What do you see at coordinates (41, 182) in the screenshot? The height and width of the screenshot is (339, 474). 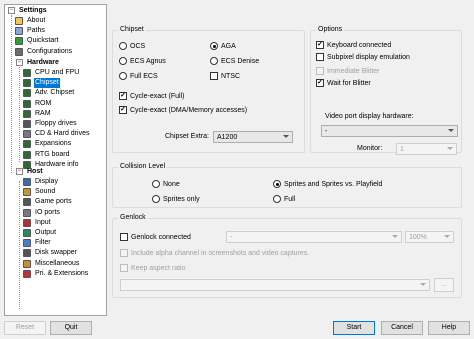 I see `tree-item-display: Display` at bounding box center [41, 182].